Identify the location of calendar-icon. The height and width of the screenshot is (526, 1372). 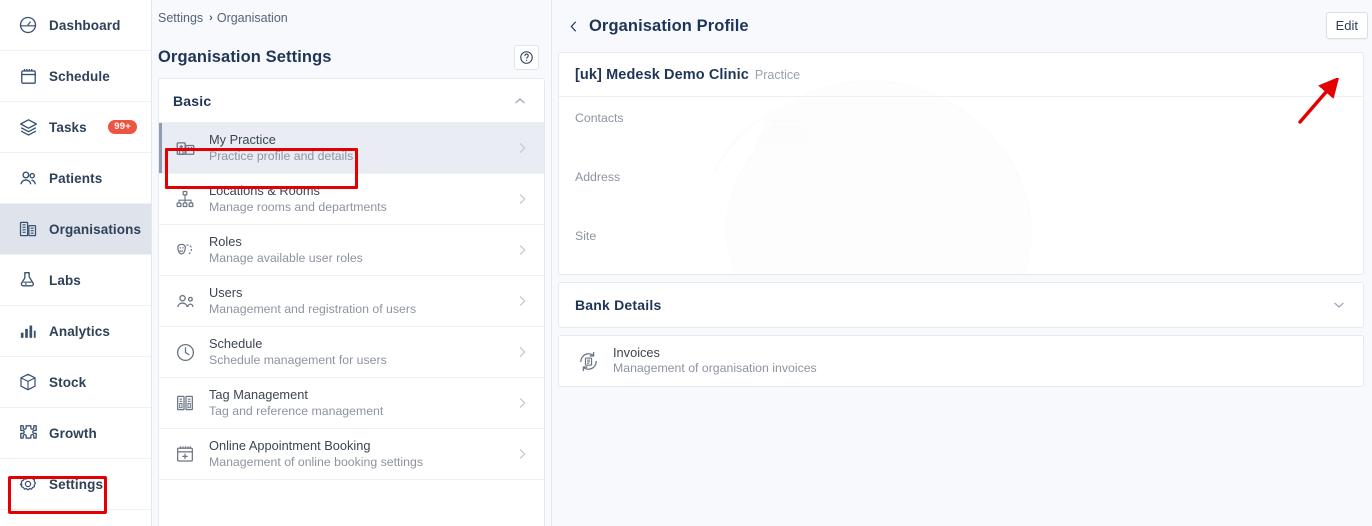
(28, 76).